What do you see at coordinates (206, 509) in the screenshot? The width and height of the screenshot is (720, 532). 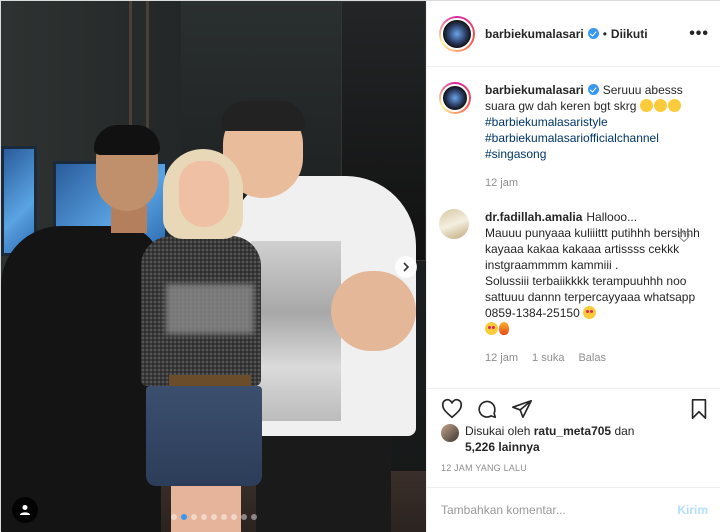 I see `photo-legs` at bounding box center [206, 509].